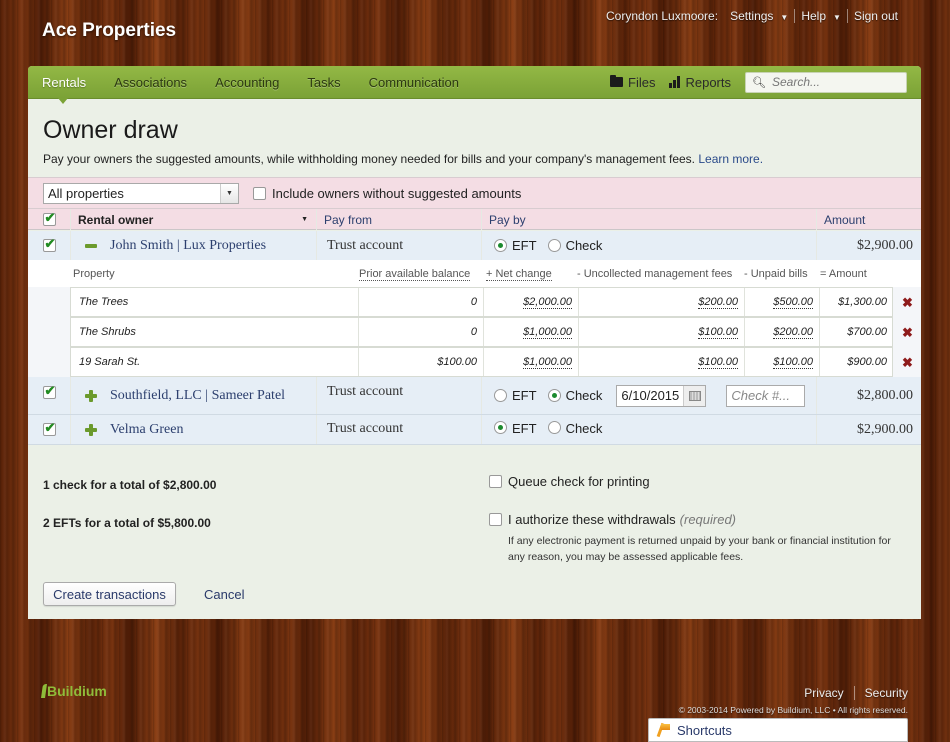 The image size is (950, 742). Describe the element at coordinates (708, 82) in the screenshot. I see `reports-label: Reports` at that location.